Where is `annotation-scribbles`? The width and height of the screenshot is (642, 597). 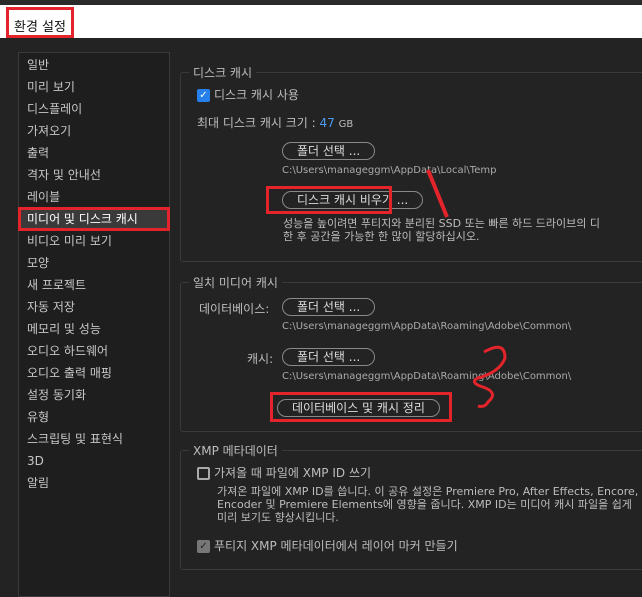
annotation-scribbles is located at coordinates (466, 288).